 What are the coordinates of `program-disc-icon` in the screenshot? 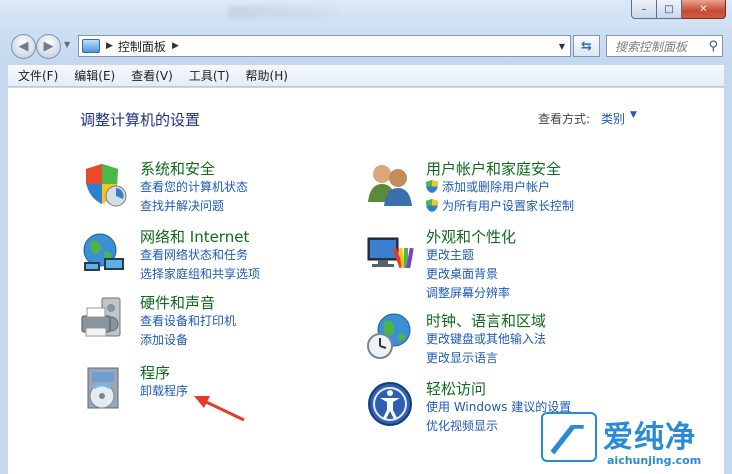 It's located at (104, 388).